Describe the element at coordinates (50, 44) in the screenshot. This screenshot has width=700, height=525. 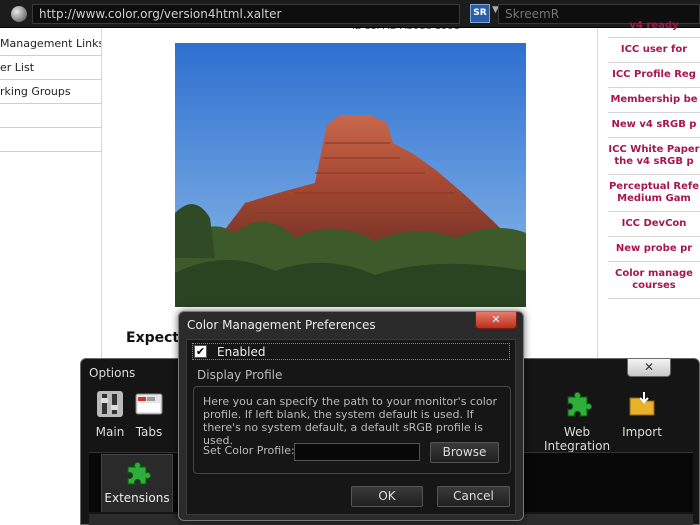
I see `left-nav-item: Management Links` at that location.